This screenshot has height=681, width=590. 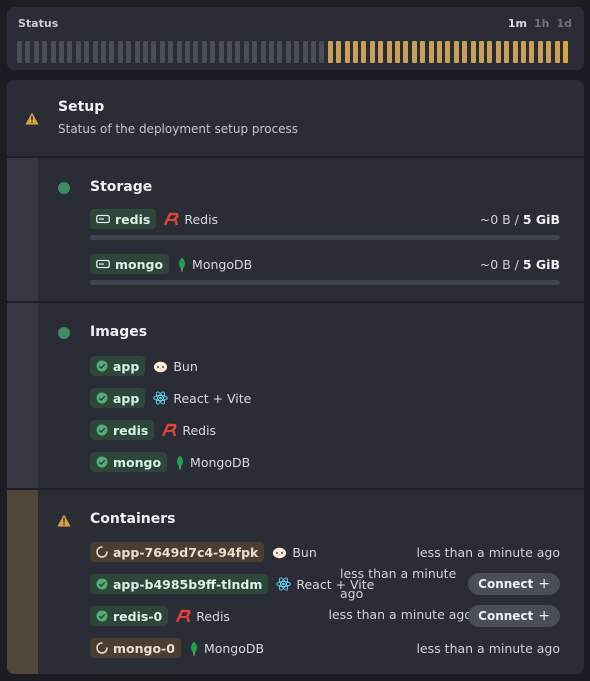 What do you see at coordinates (212, 462) in the screenshot?
I see `tech-label: MongoDB` at bounding box center [212, 462].